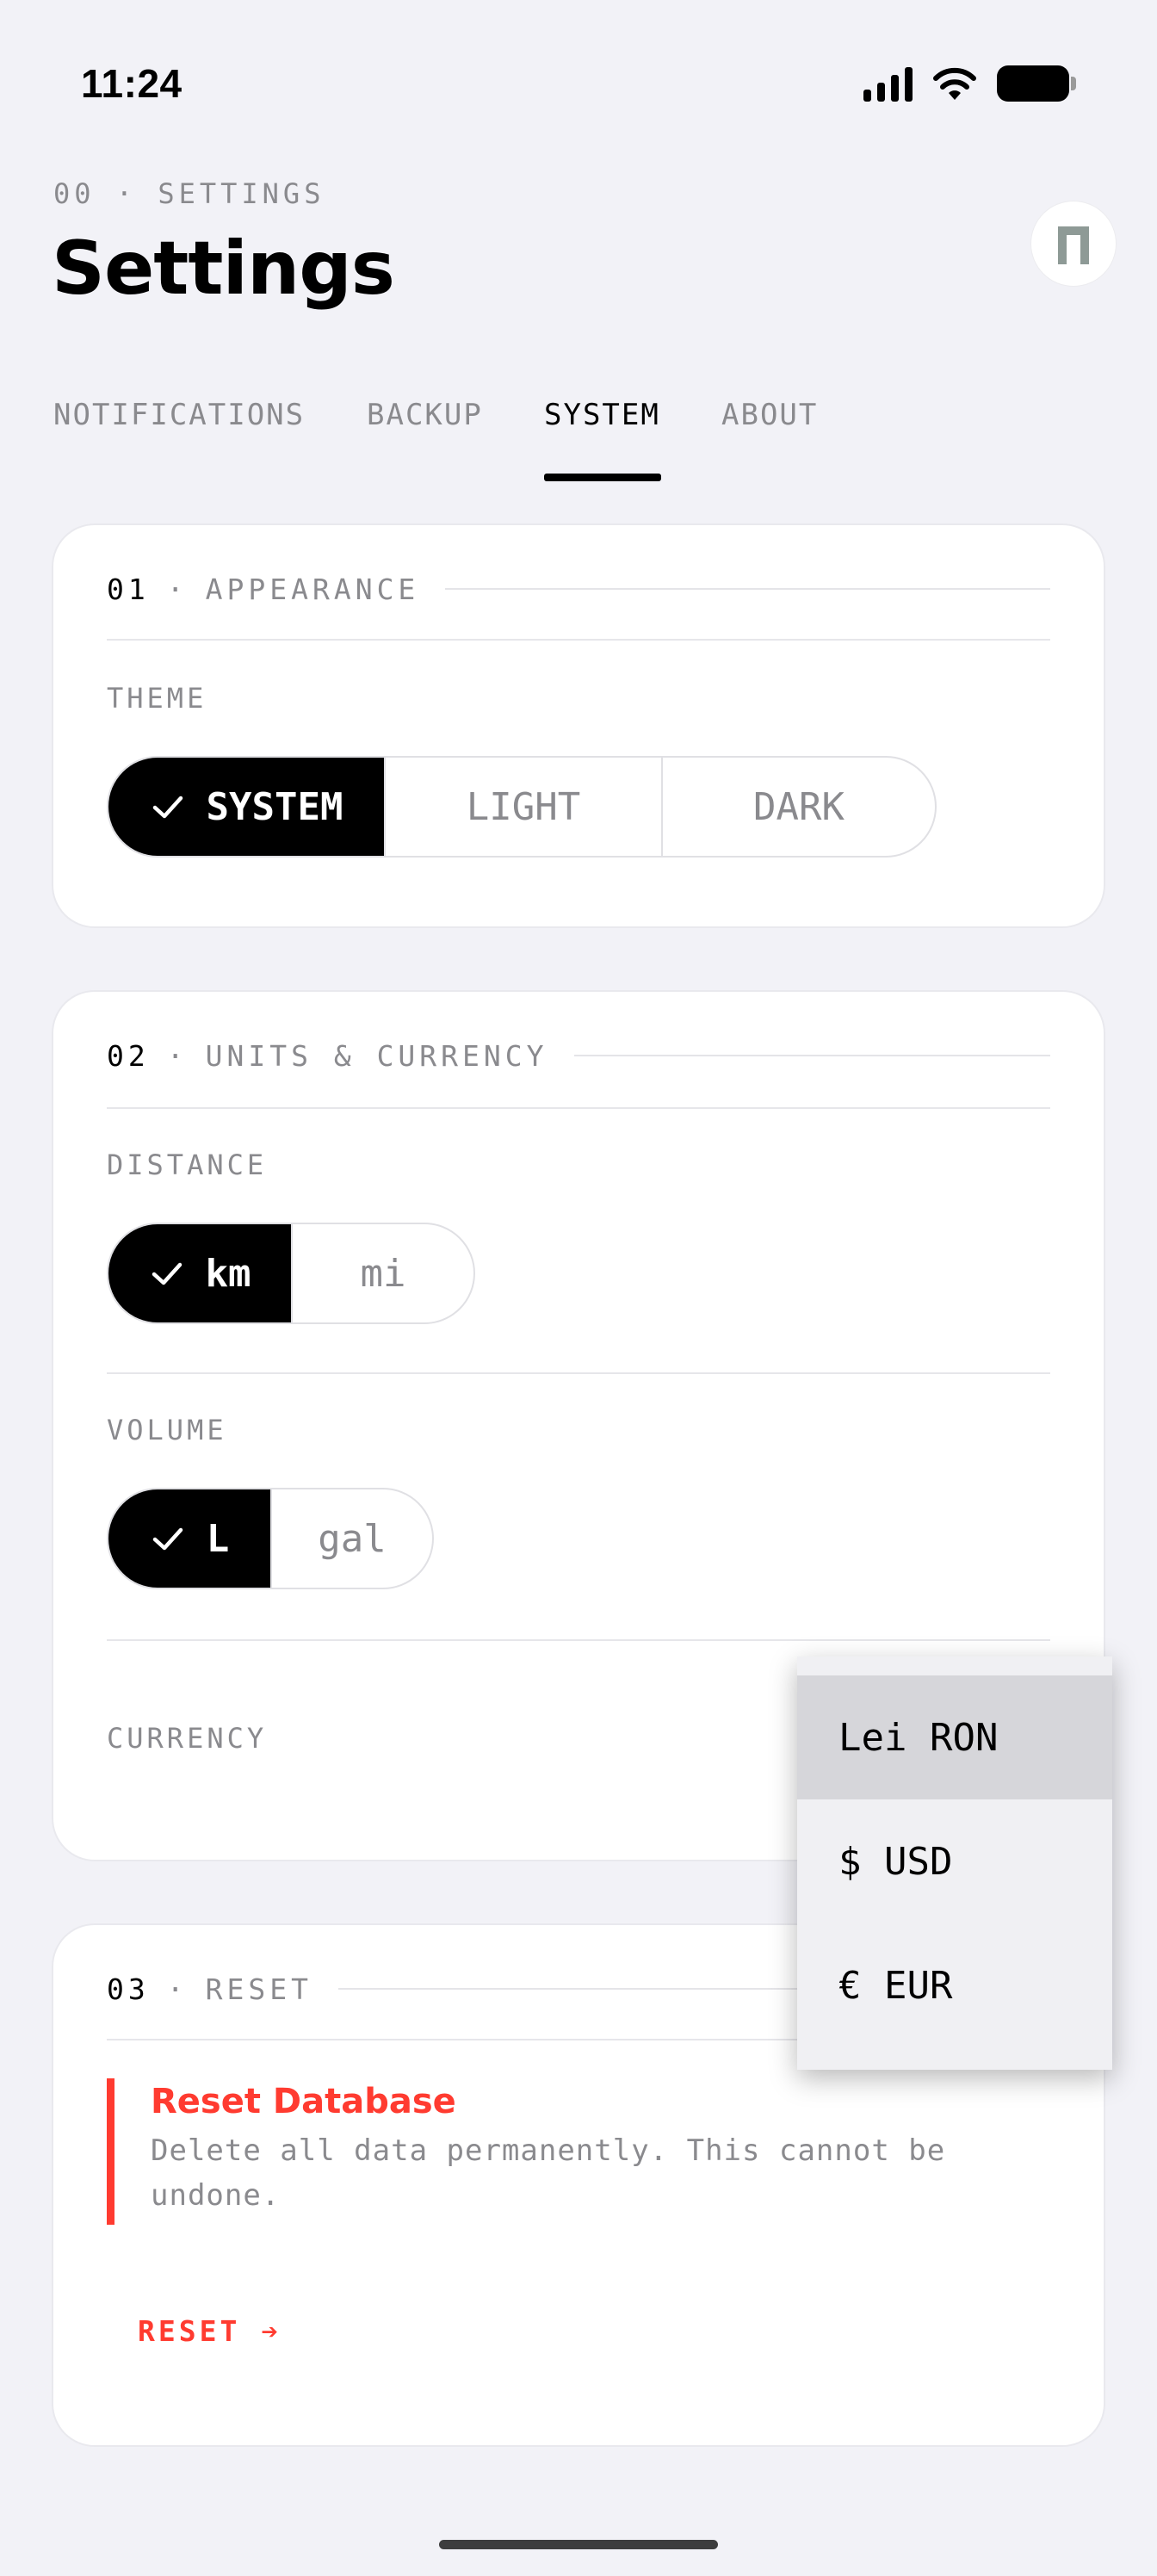 This screenshot has width=1157, height=2576. I want to click on section-header-appearance: 01 · APPEARANCE, so click(579, 589).